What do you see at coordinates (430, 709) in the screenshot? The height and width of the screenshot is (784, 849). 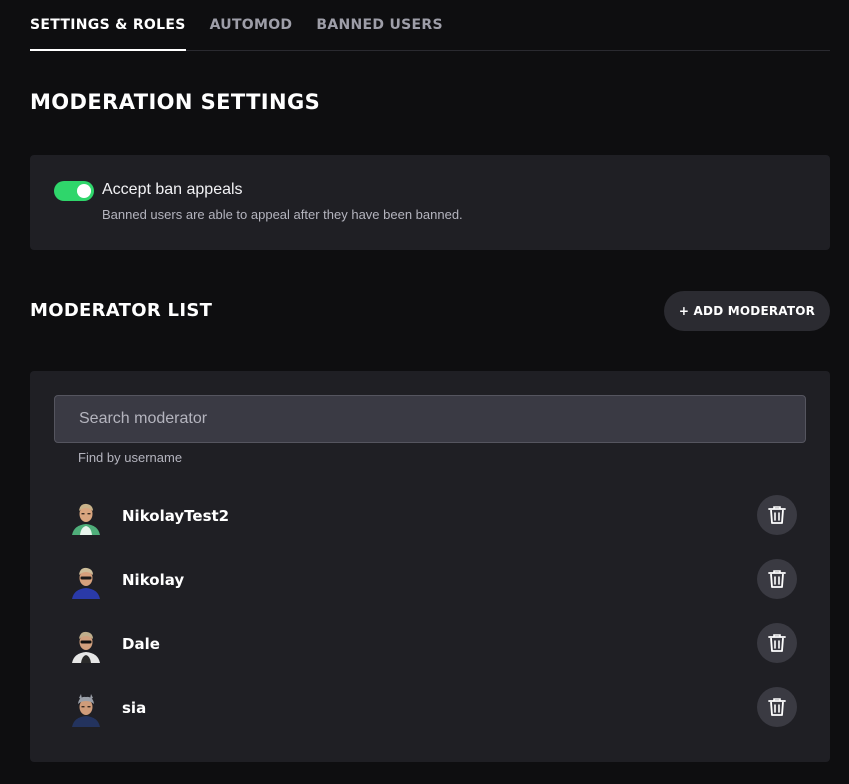 I see `moderator-row: sia` at bounding box center [430, 709].